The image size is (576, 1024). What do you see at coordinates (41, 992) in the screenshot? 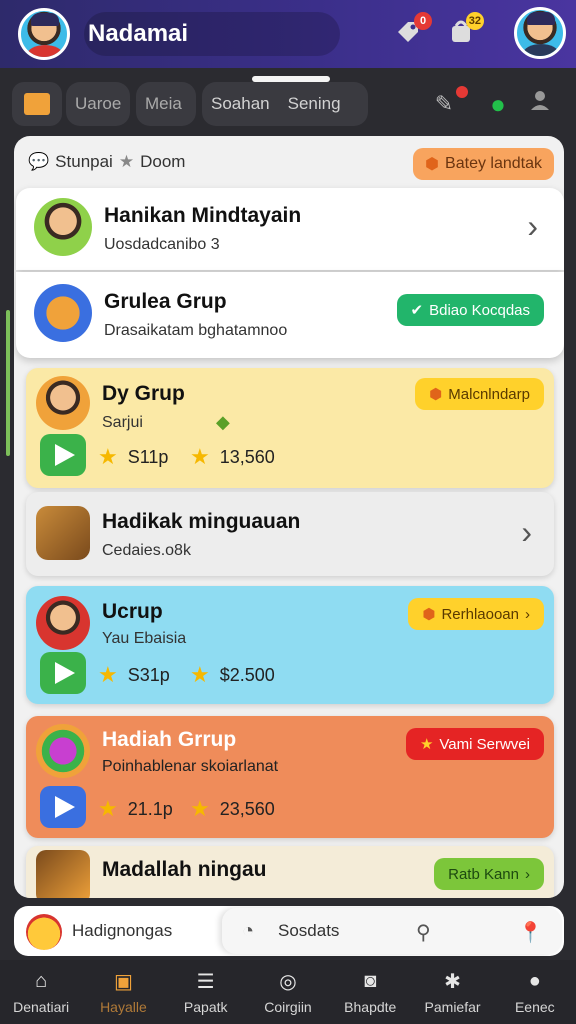
I see `nav-home: ⌂ Denatiari` at bounding box center [41, 992].